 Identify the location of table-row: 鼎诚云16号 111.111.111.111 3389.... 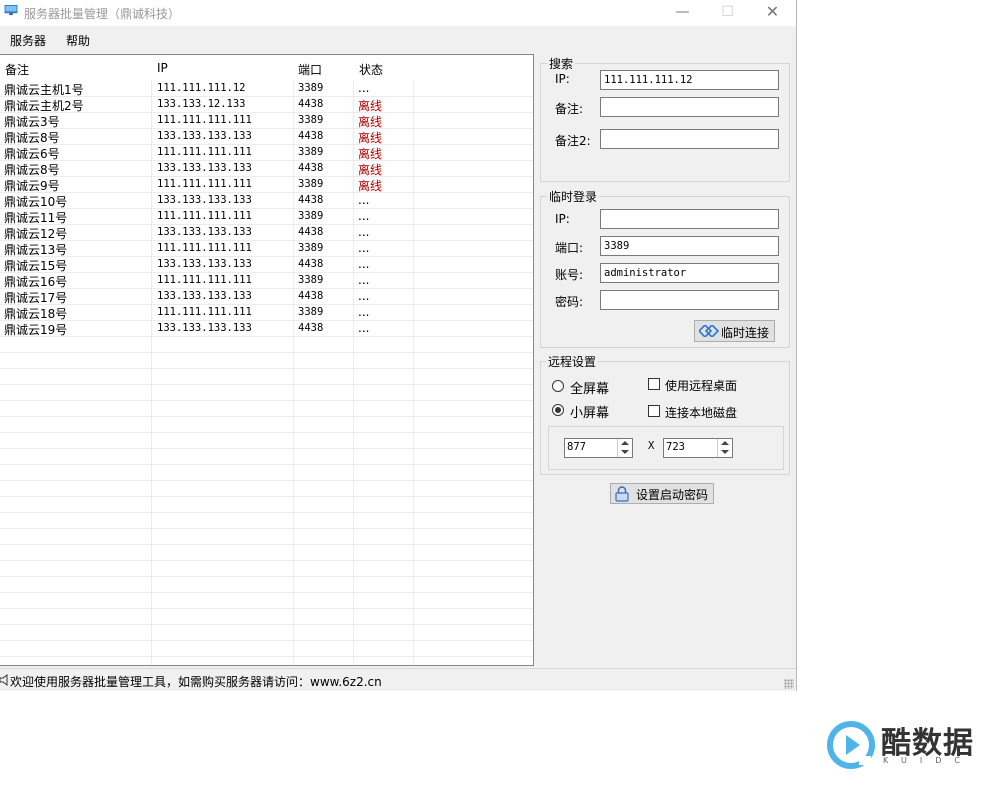
(266, 281).